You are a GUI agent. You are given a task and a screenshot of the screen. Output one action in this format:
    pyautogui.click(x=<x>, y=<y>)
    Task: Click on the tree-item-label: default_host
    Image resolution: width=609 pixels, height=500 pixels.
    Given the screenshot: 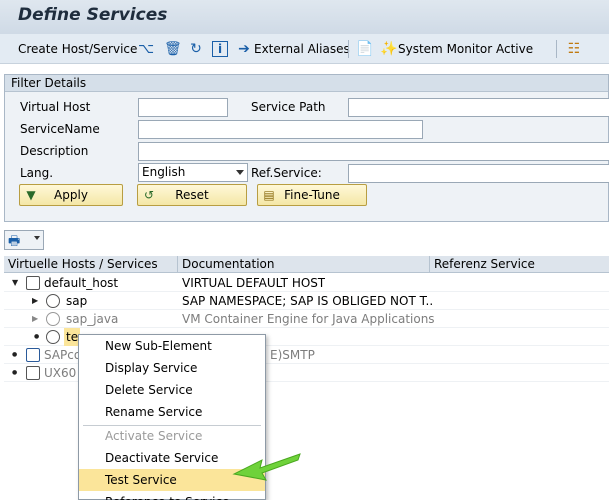 What is the action you would take?
    pyautogui.click(x=81, y=283)
    